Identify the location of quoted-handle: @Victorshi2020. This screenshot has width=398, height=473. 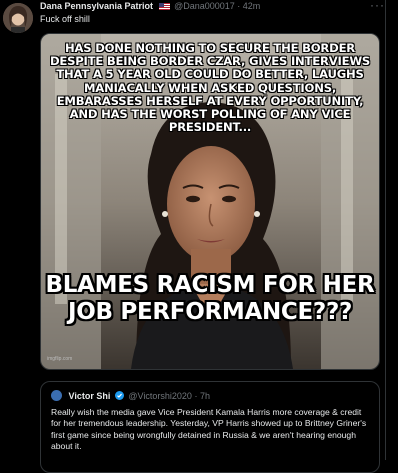
(160, 396).